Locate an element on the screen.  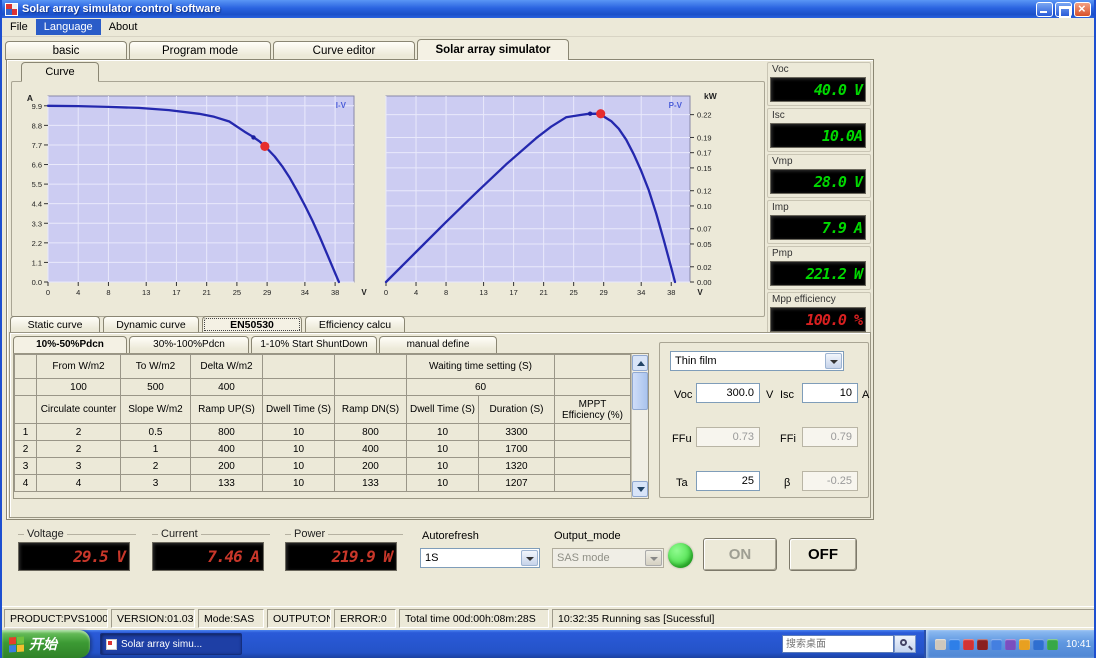
table-cell: 0.5 is located at coordinates (155, 432).